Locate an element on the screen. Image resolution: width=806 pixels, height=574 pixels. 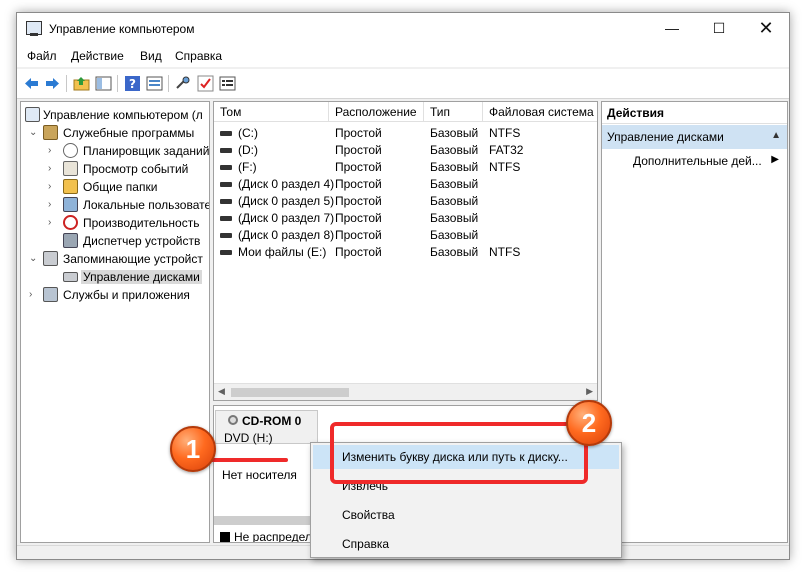
close-button: ✕ is located at coordinates (766, 29).